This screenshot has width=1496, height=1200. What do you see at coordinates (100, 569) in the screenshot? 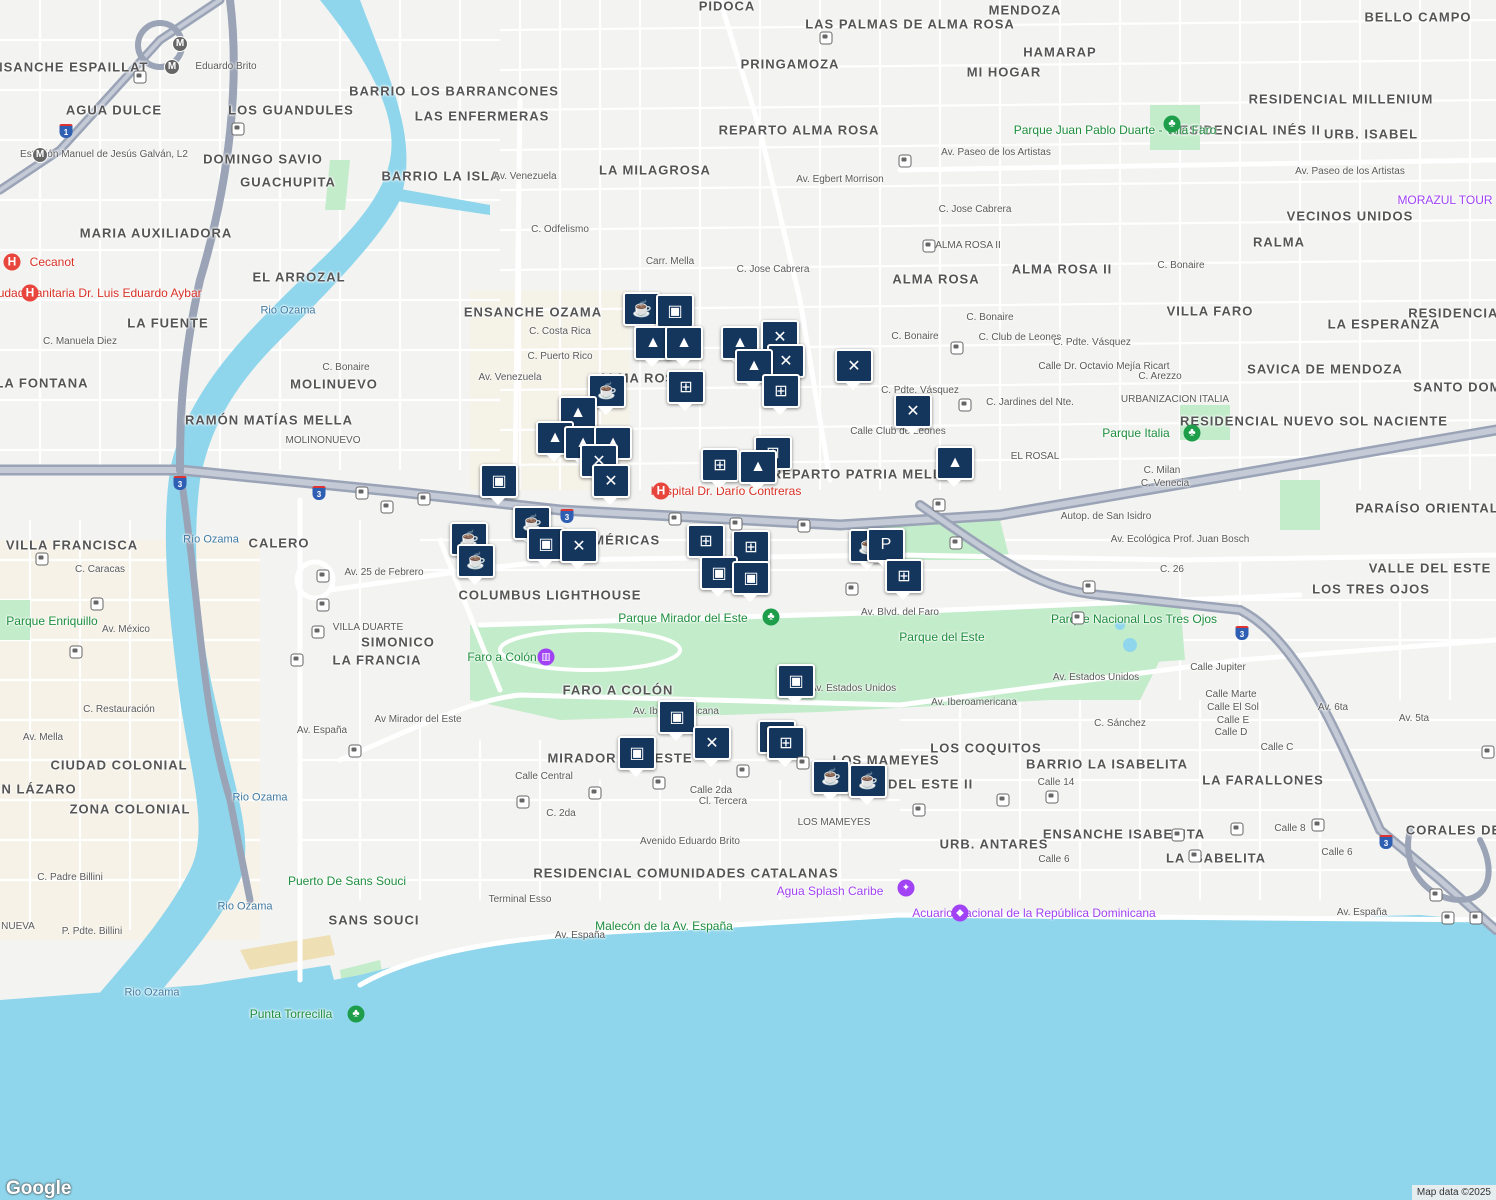
I see `map-label: C. Caracas` at bounding box center [100, 569].